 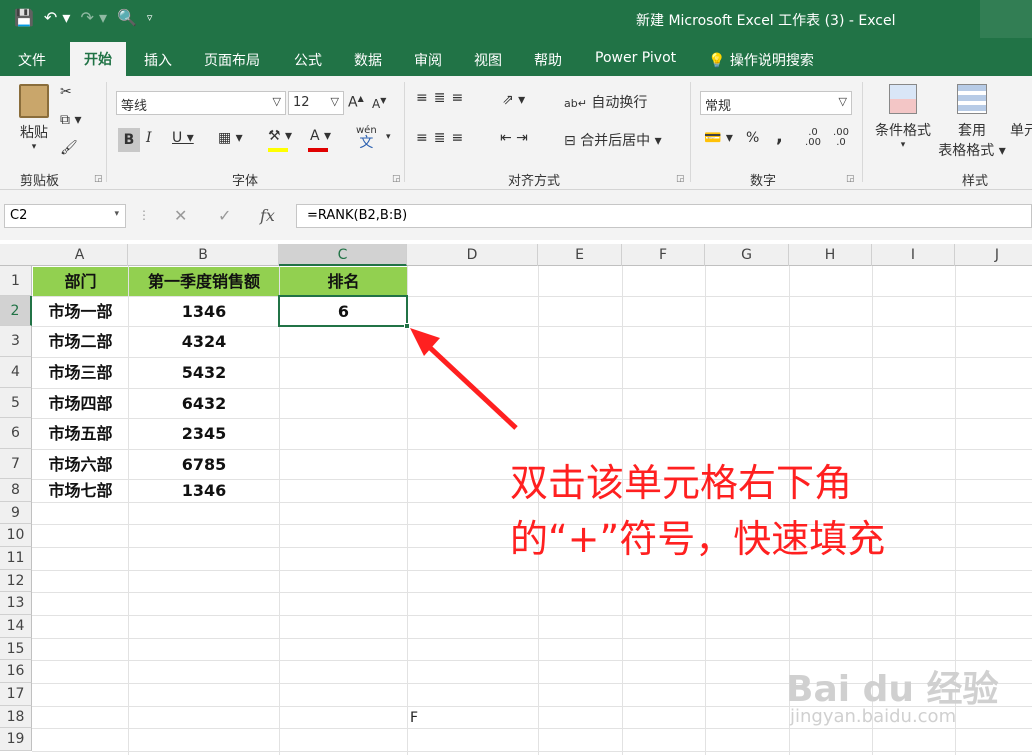 What do you see at coordinates (204, 403) in the screenshot?
I see `cell-b5: 6432` at bounding box center [204, 403].